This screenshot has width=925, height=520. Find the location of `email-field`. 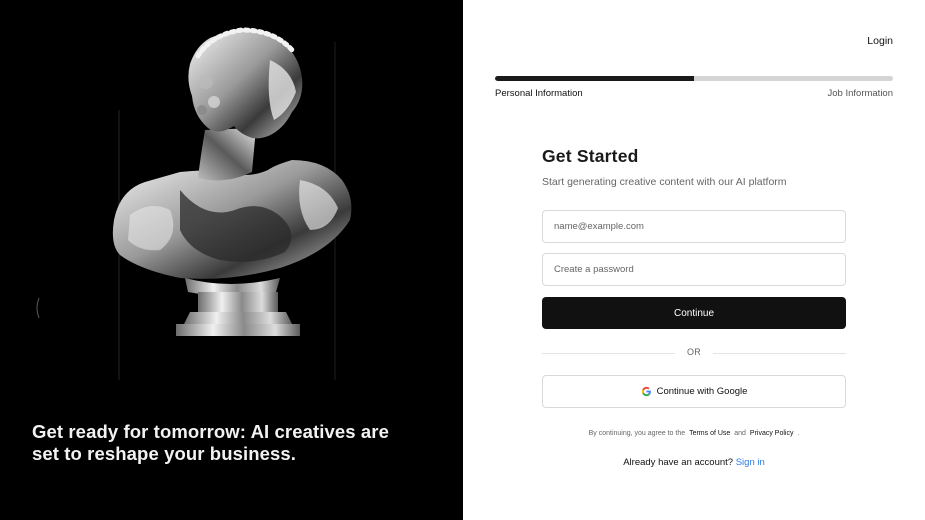

email-field is located at coordinates (694, 226).